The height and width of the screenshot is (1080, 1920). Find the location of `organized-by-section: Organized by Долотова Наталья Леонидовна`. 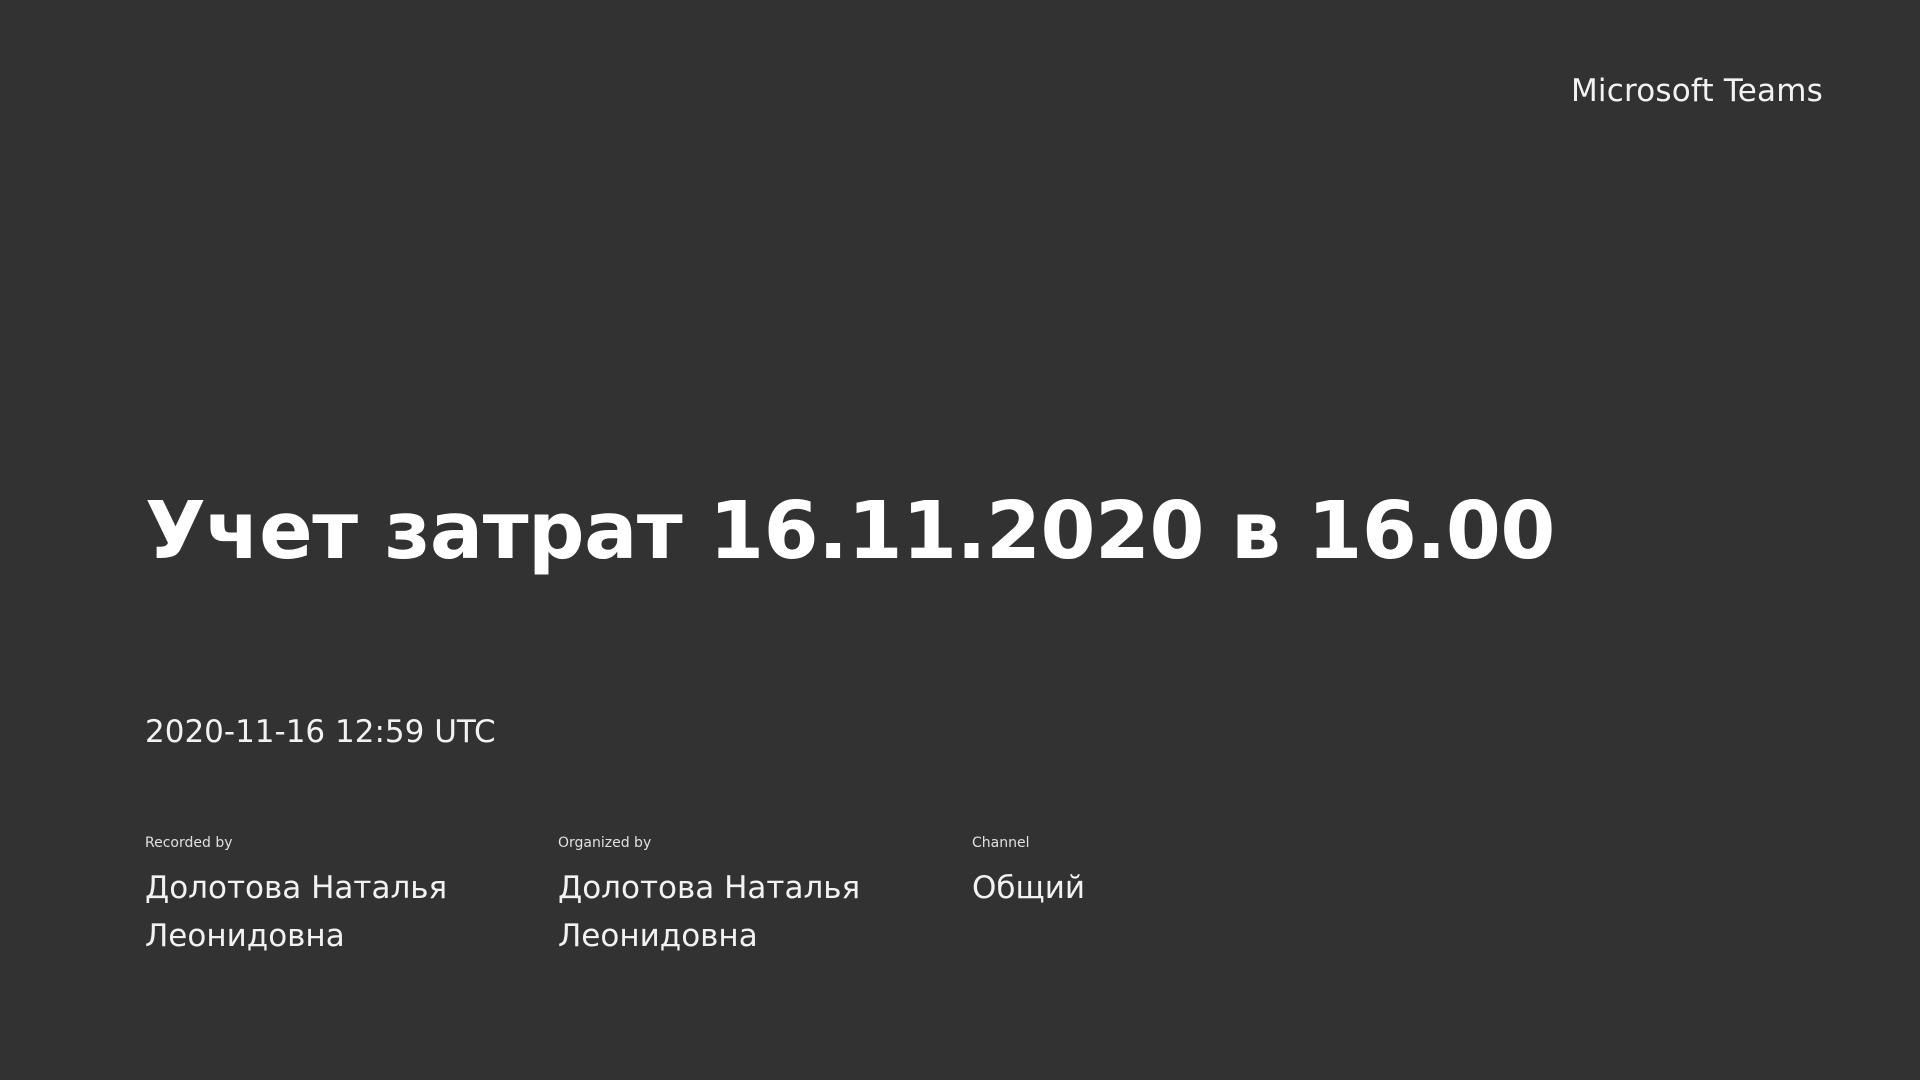

organized-by-section: Organized by Долотова Наталья Леонидовна is located at coordinates (758, 898).